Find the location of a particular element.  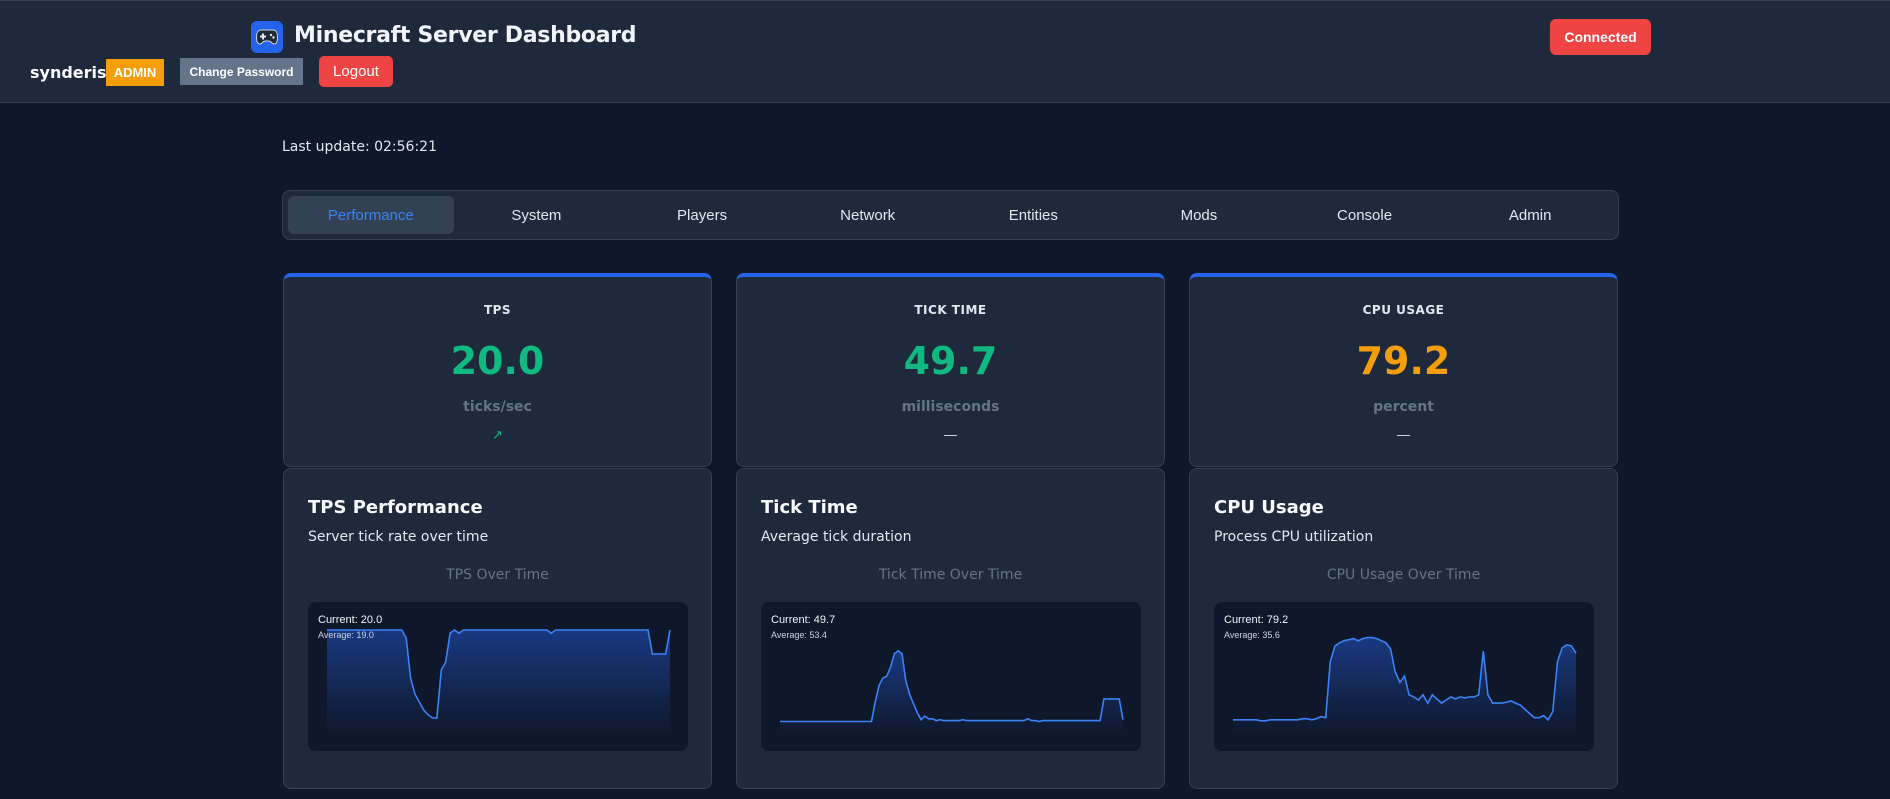

tab-entities: Entities is located at coordinates (1034, 215).